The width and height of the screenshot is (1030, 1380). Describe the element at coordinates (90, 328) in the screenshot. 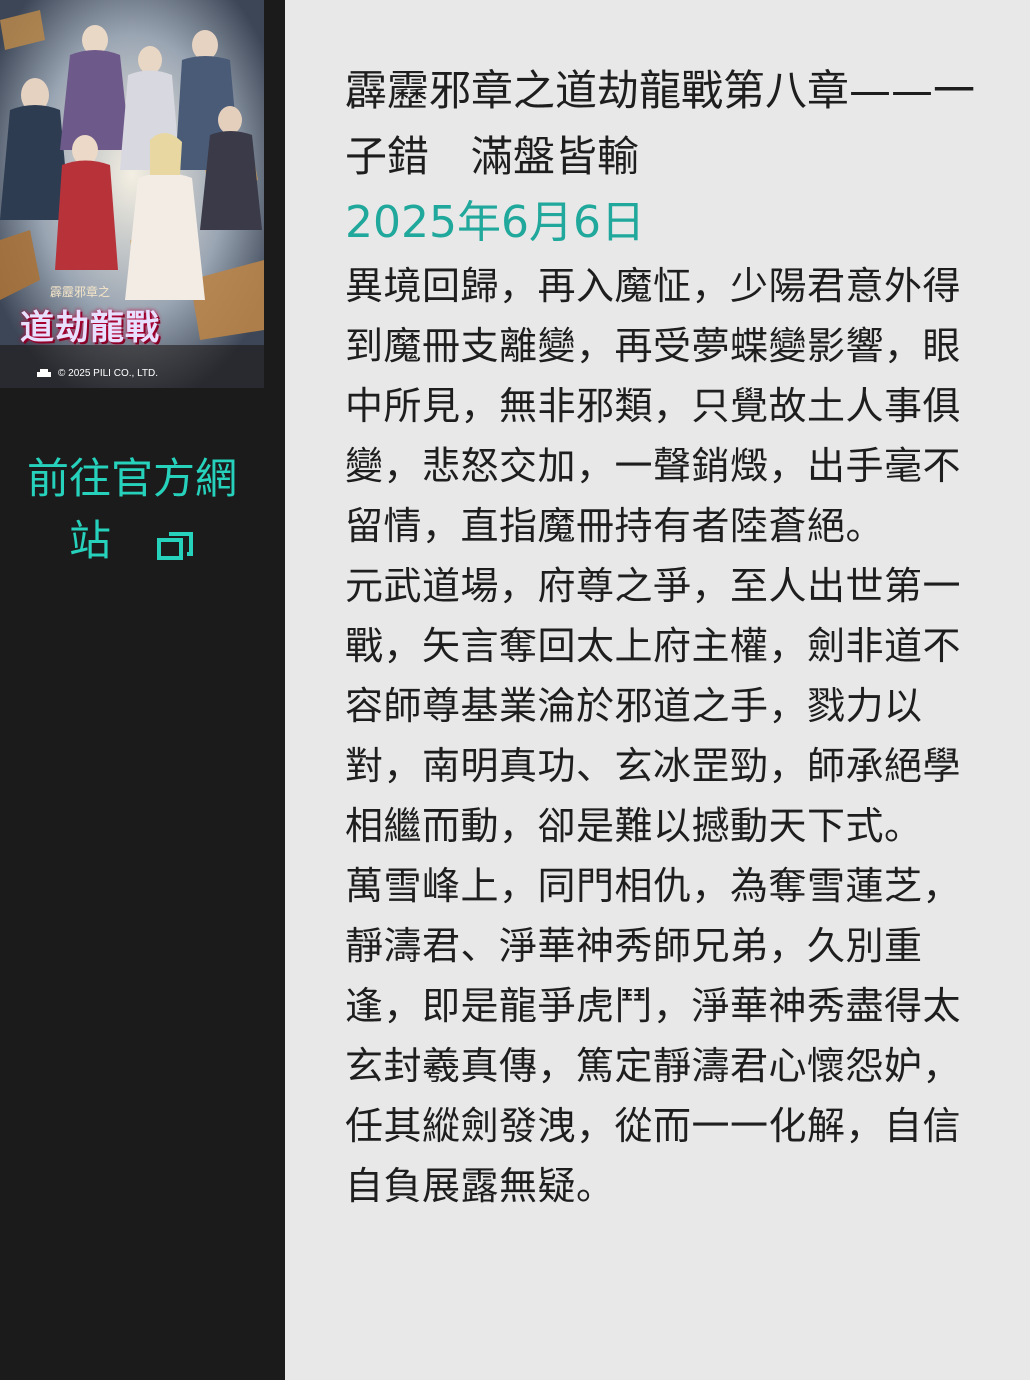

I see `poster-title: 道劫龍戰` at that location.